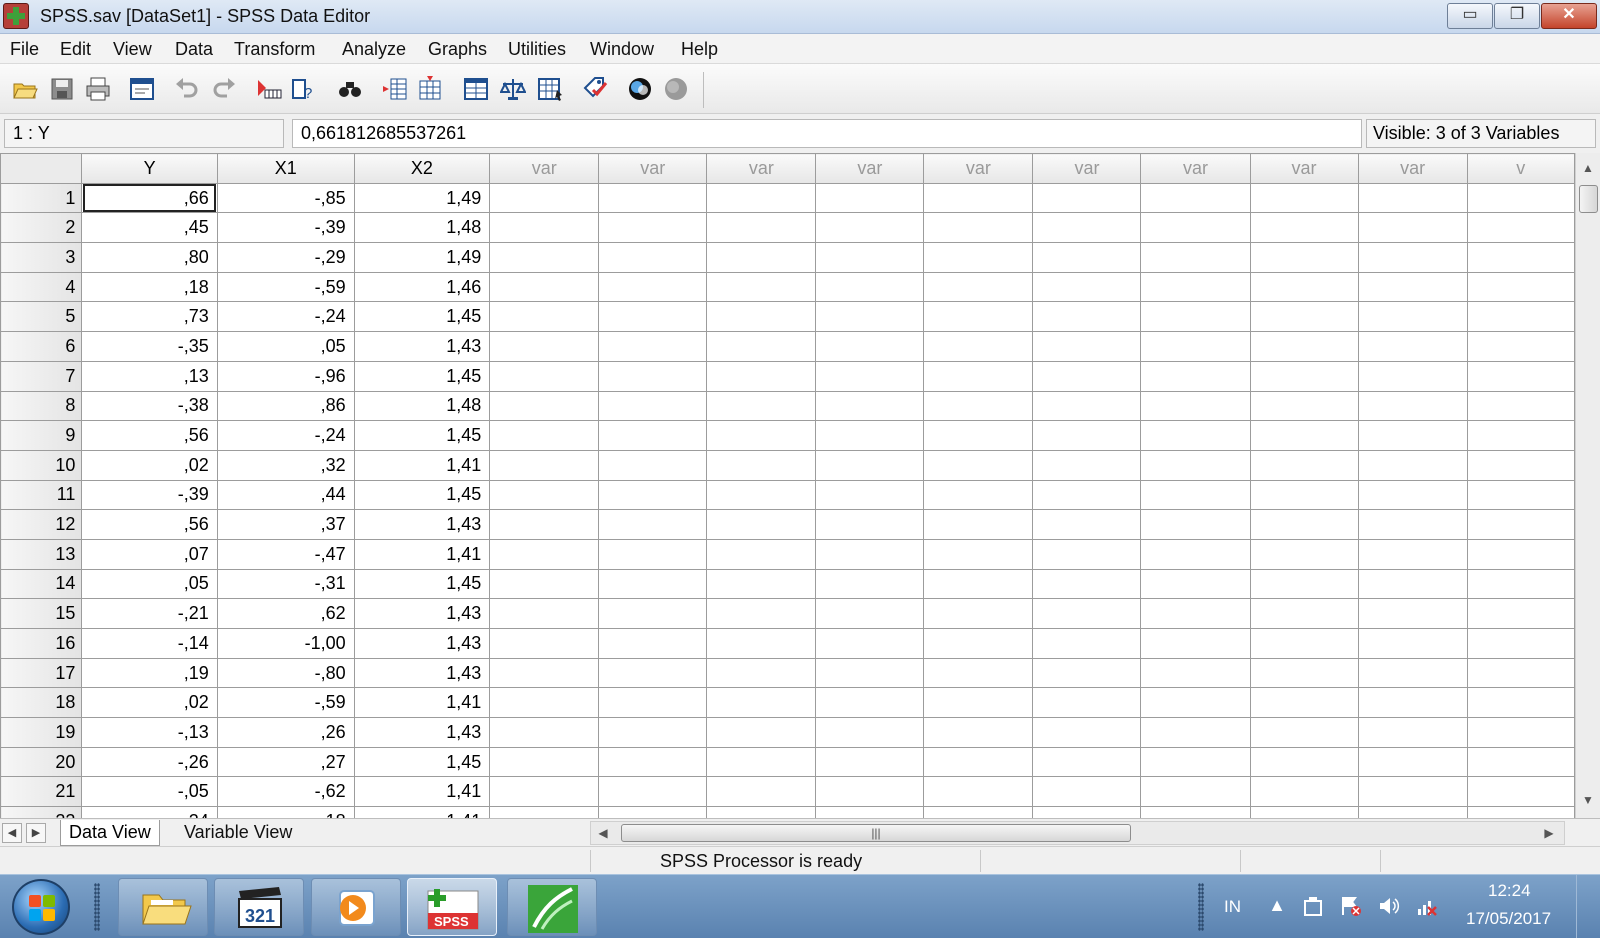  What do you see at coordinates (422, 168) in the screenshot?
I see `column-header-x2: X2` at bounding box center [422, 168].